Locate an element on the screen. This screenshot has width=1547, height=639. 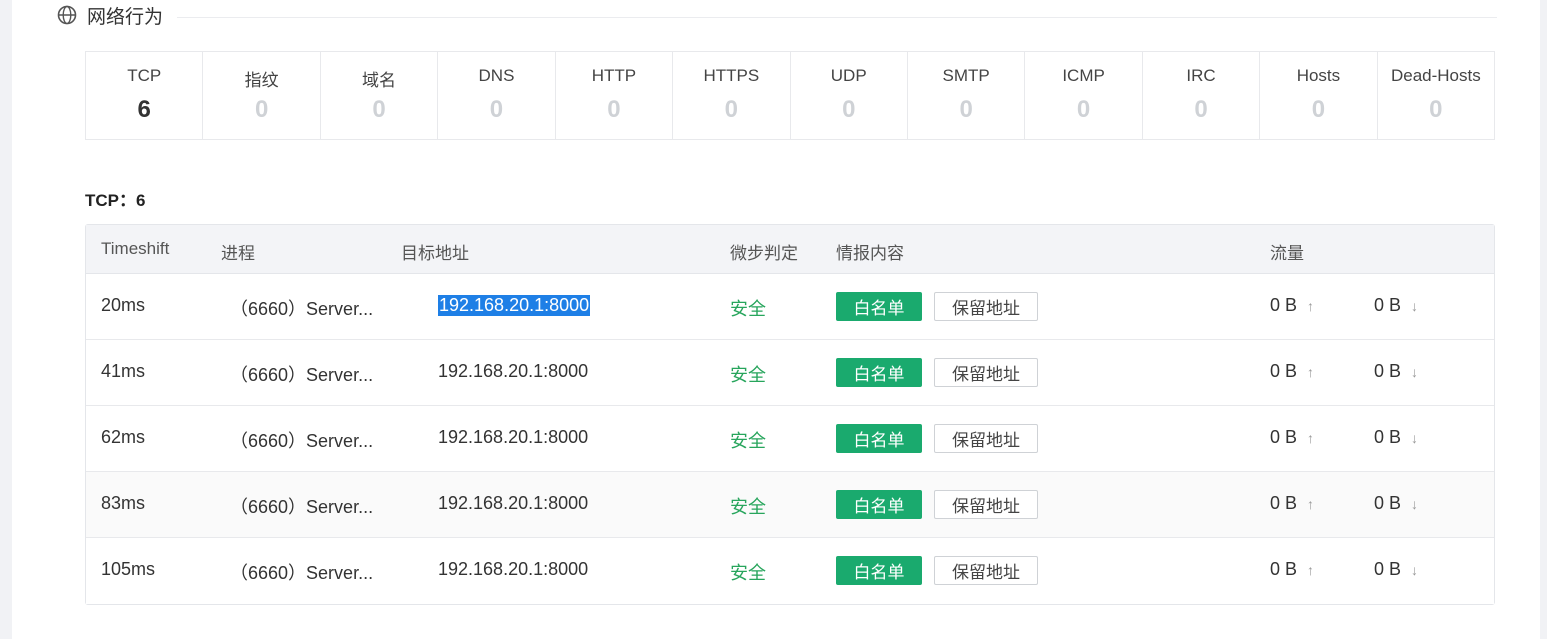
stat-label: Dead-Hosts is located at coordinates (1435, 75).